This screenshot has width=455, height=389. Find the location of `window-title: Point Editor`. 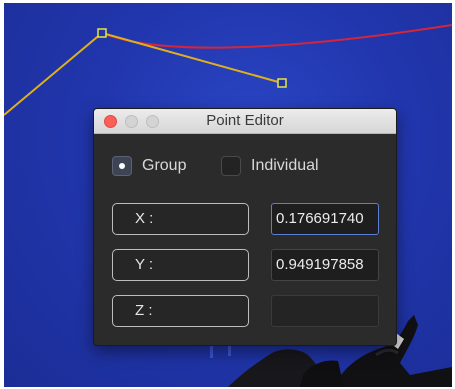

window-title: Point Editor is located at coordinates (245, 121).